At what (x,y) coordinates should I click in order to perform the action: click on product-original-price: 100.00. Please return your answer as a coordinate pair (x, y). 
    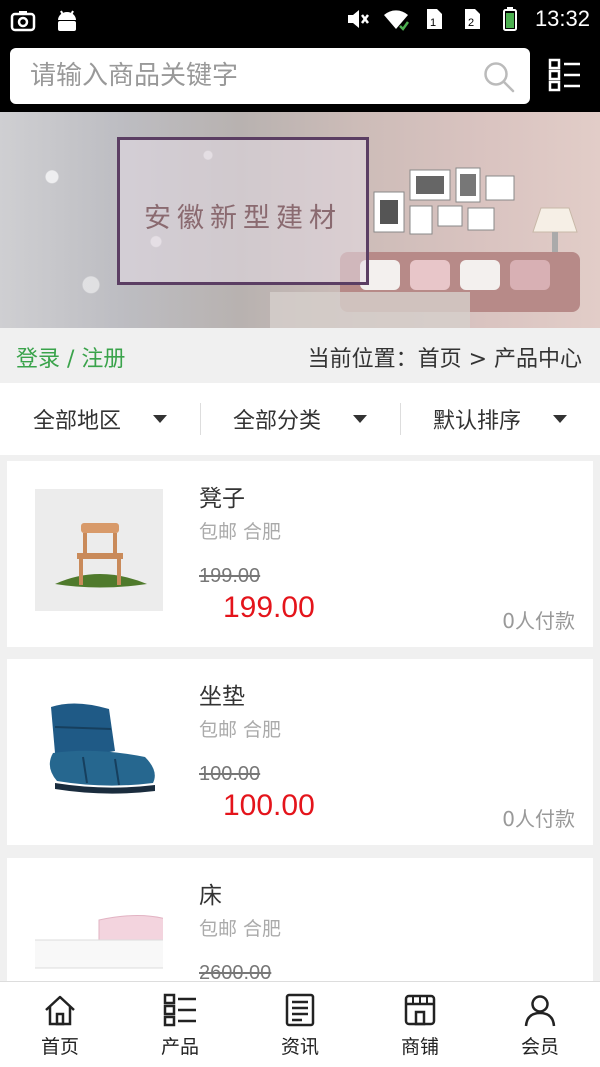
    Looking at the image, I should click on (230, 774).